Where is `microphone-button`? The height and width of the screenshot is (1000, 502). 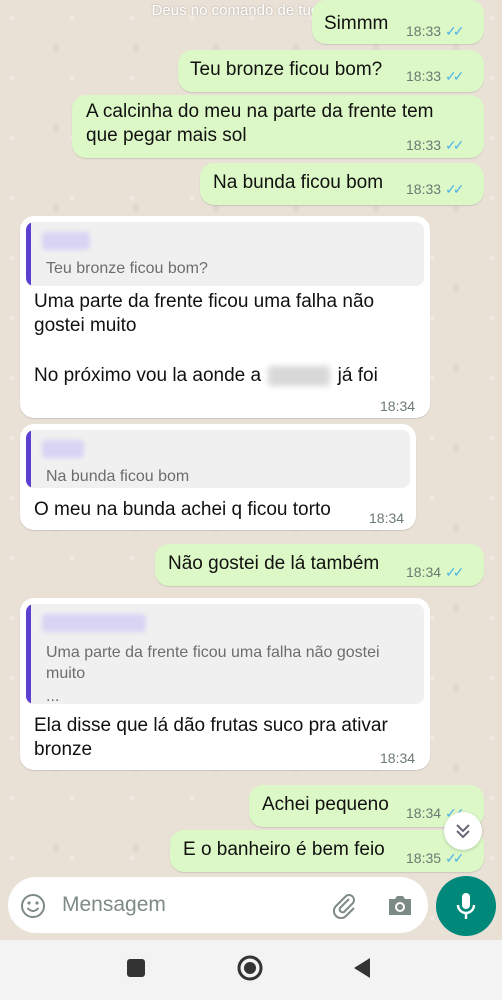 microphone-button is located at coordinates (466, 906).